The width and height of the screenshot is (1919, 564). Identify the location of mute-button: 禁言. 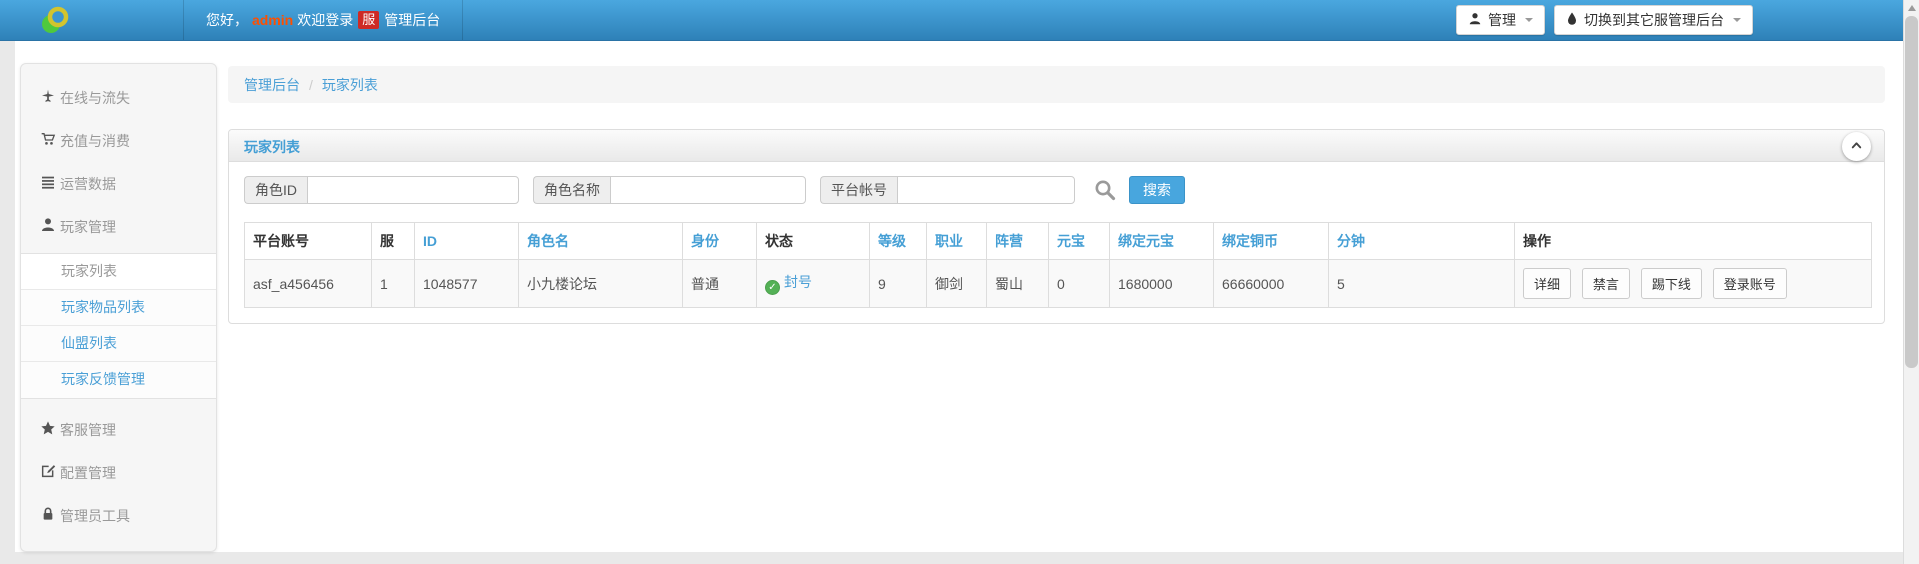
(1605, 283).